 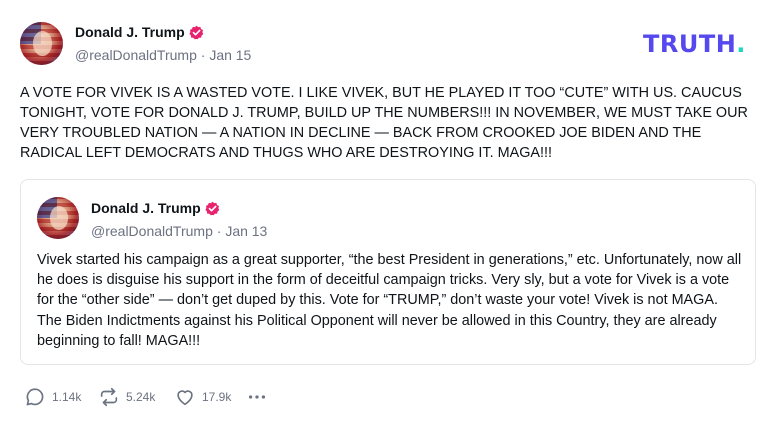 I want to click on author-handle-line: @realDonaldTrump · Jan 15, so click(x=163, y=55).